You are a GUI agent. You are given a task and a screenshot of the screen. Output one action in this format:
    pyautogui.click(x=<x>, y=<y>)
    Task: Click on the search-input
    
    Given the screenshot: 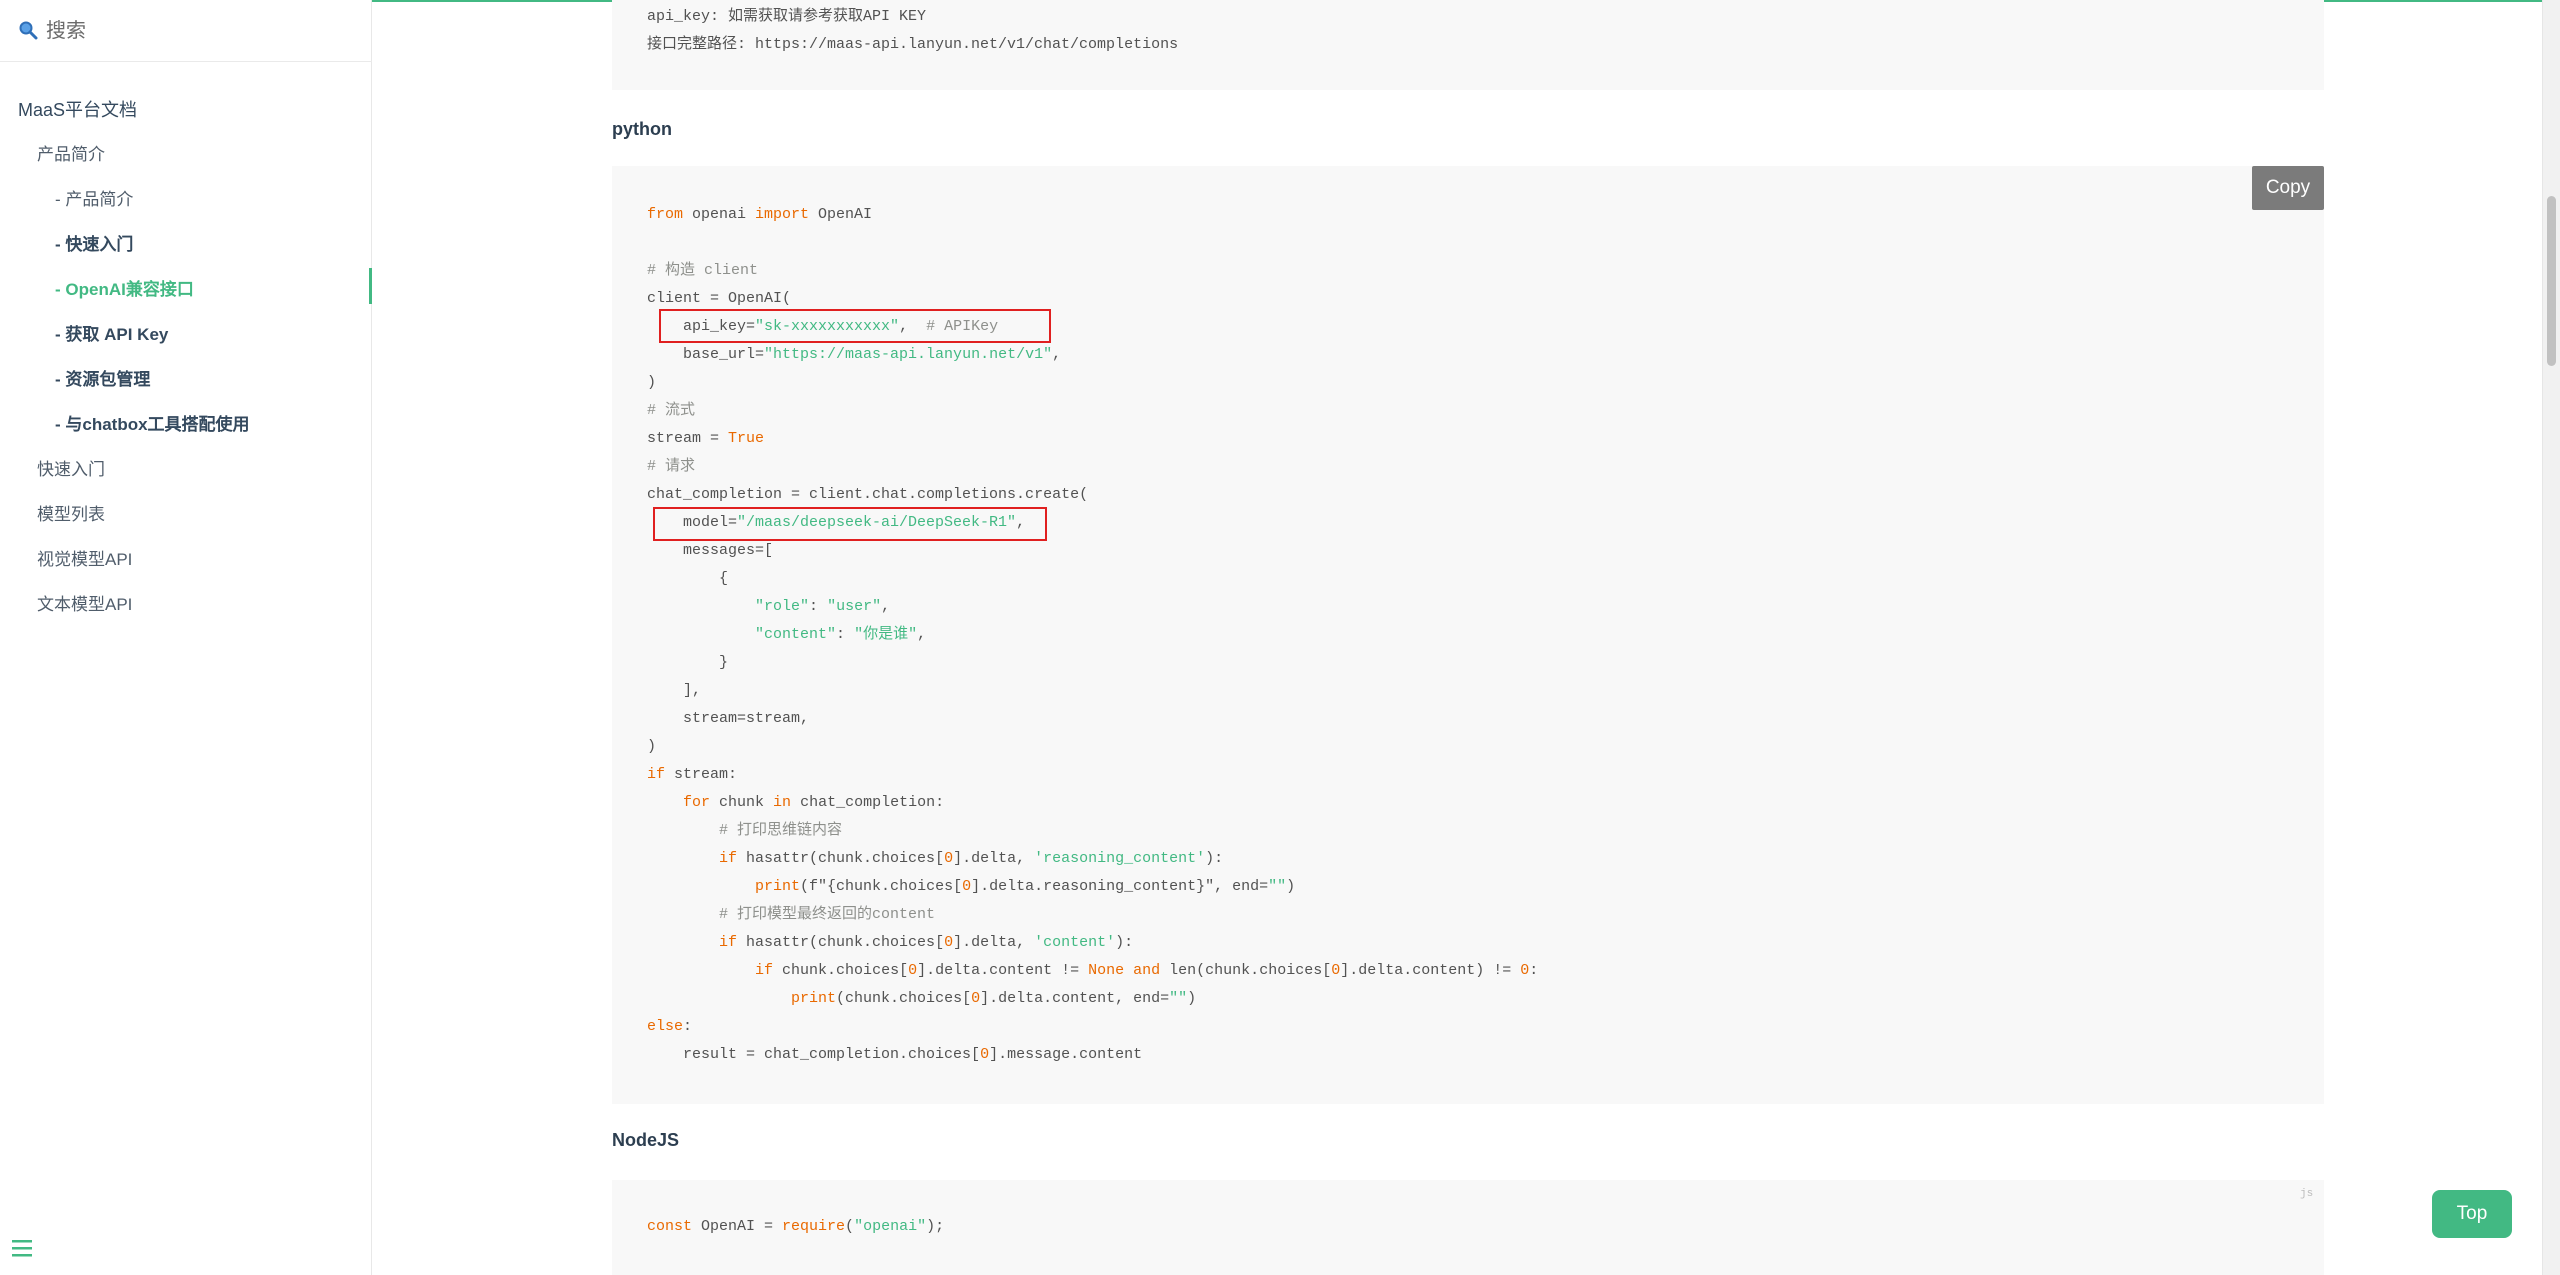 What is the action you would take?
    pyautogui.click(x=196, y=31)
    